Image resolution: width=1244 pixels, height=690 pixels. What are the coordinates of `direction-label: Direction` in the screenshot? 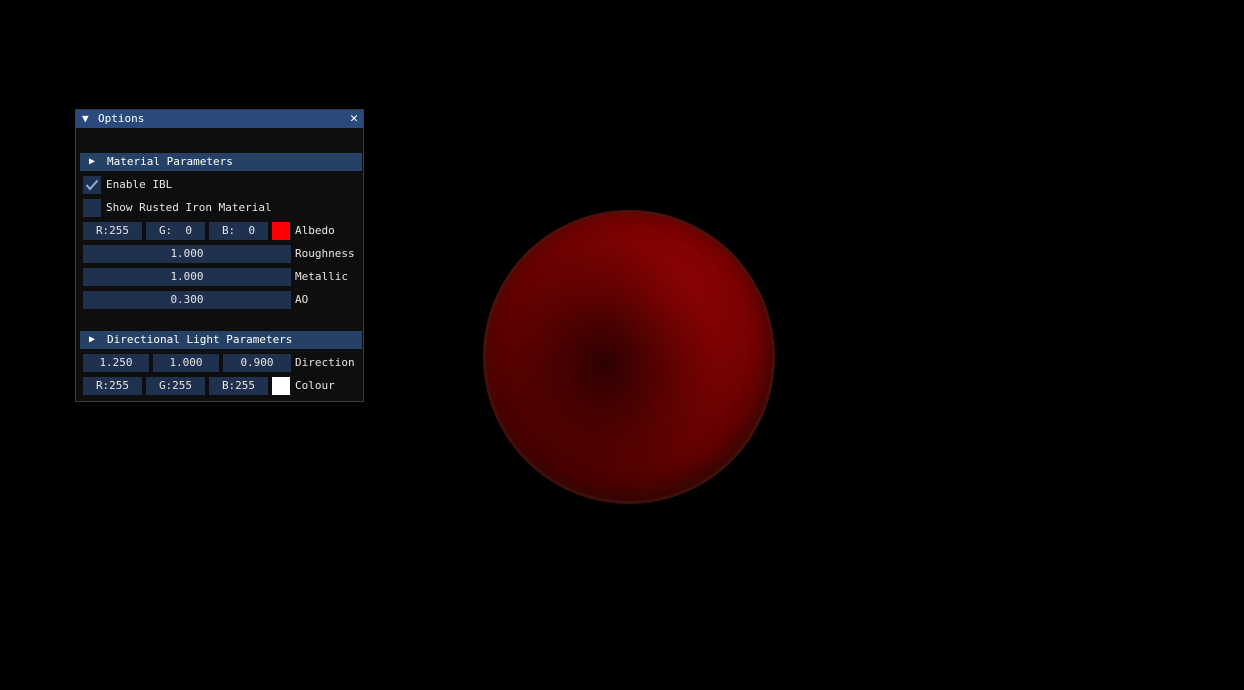 It's located at (325, 362).